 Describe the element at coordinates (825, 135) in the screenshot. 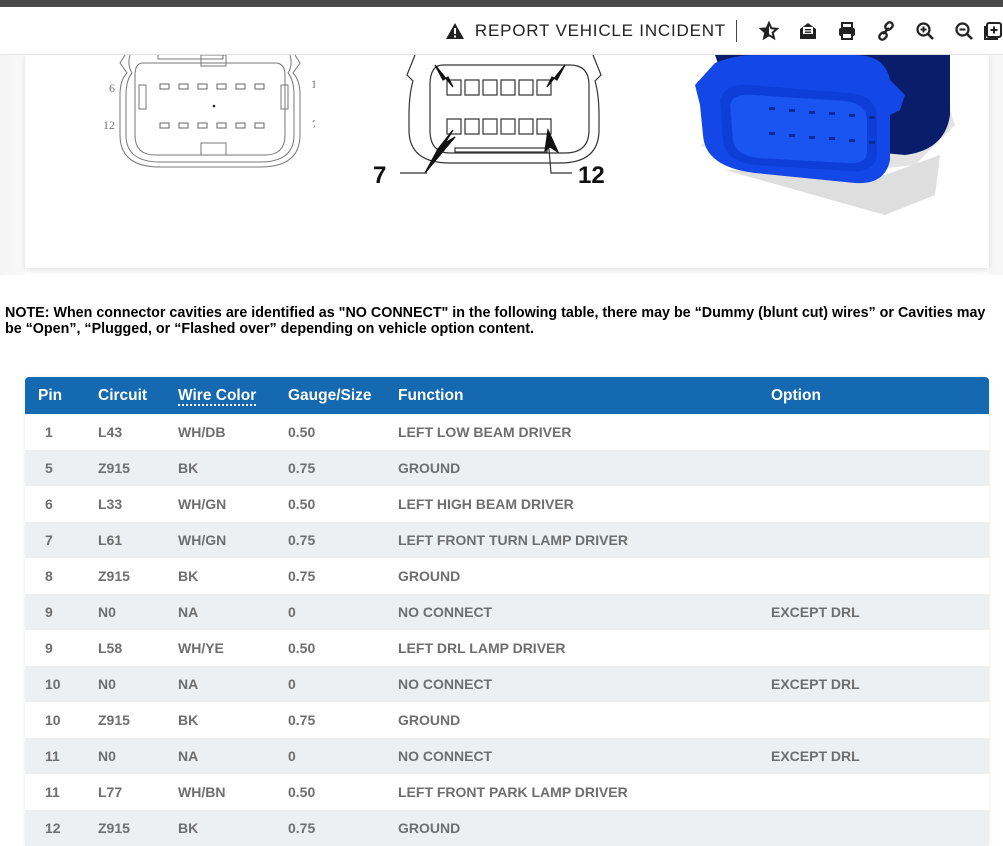

I see `connector-3d-render` at that location.